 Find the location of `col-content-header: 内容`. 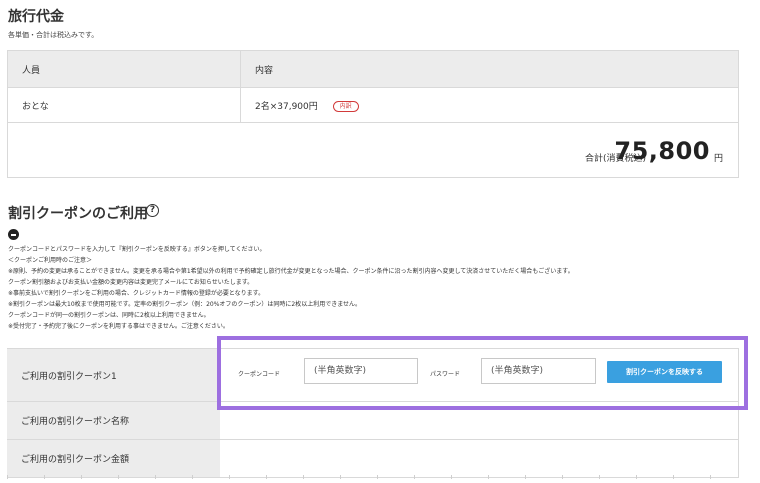

col-content-header: 内容 is located at coordinates (489, 69).